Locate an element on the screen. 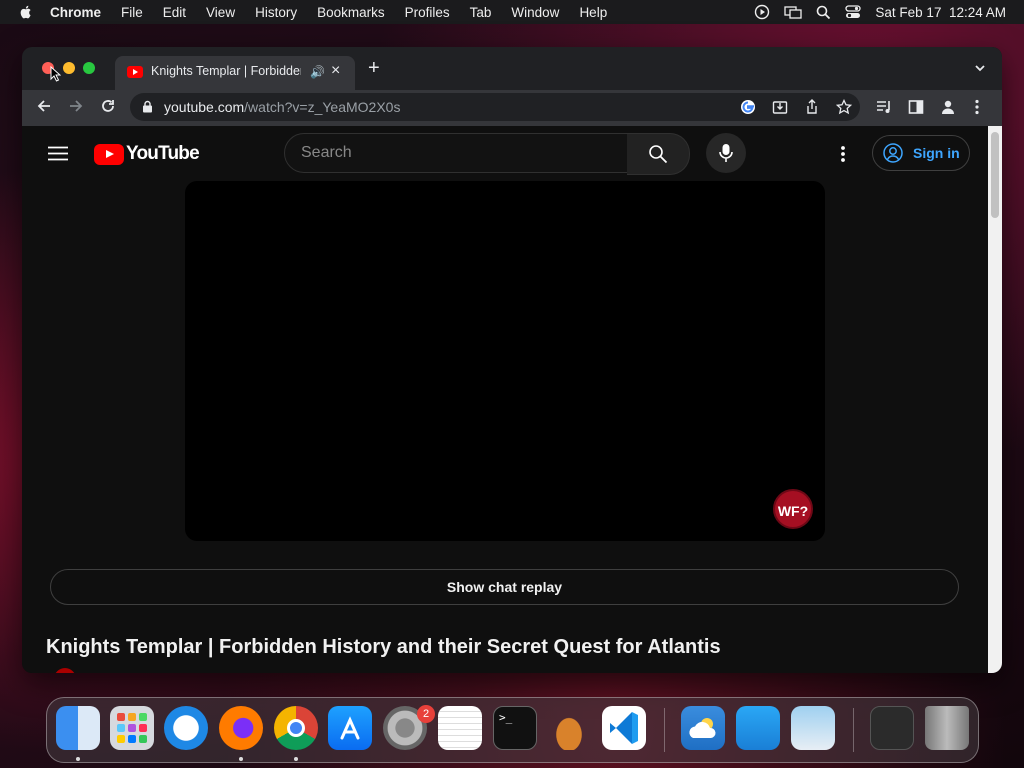 The height and width of the screenshot is (768, 1024). youtube-logo-text: YouTube is located at coordinates (163, 153).